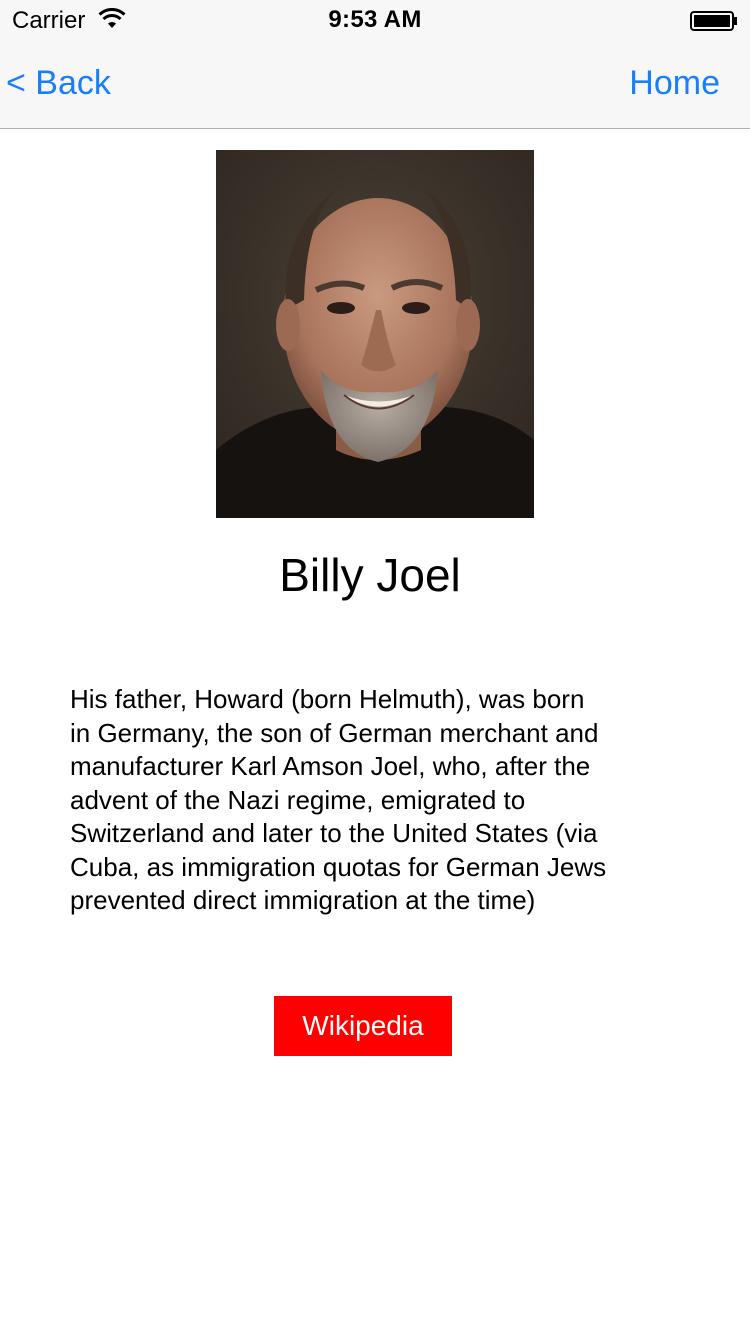  What do you see at coordinates (363, 1026) in the screenshot?
I see `wikipedia-button: Wikipedia` at bounding box center [363, 1026].